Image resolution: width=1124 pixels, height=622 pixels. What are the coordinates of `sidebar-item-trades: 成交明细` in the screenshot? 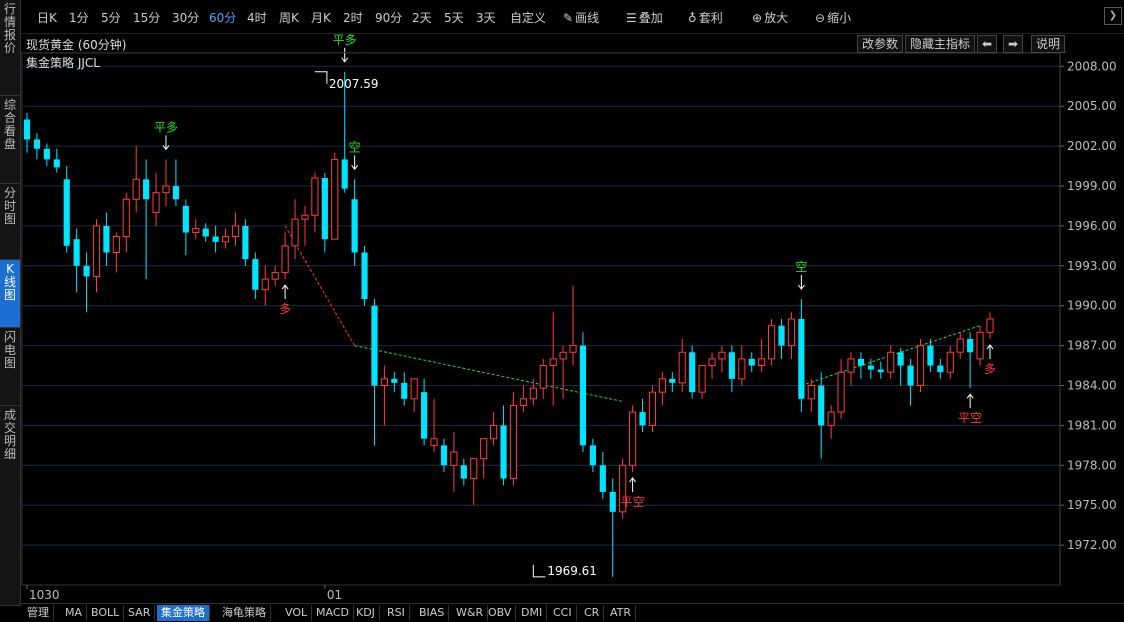 It's located at (10, 506).